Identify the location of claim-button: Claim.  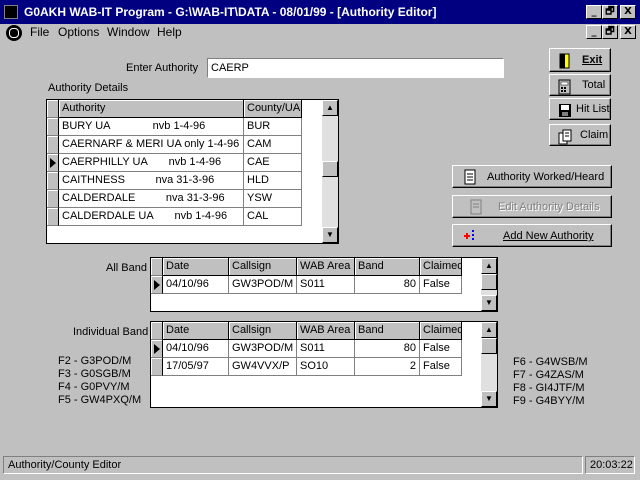
(580, 135).